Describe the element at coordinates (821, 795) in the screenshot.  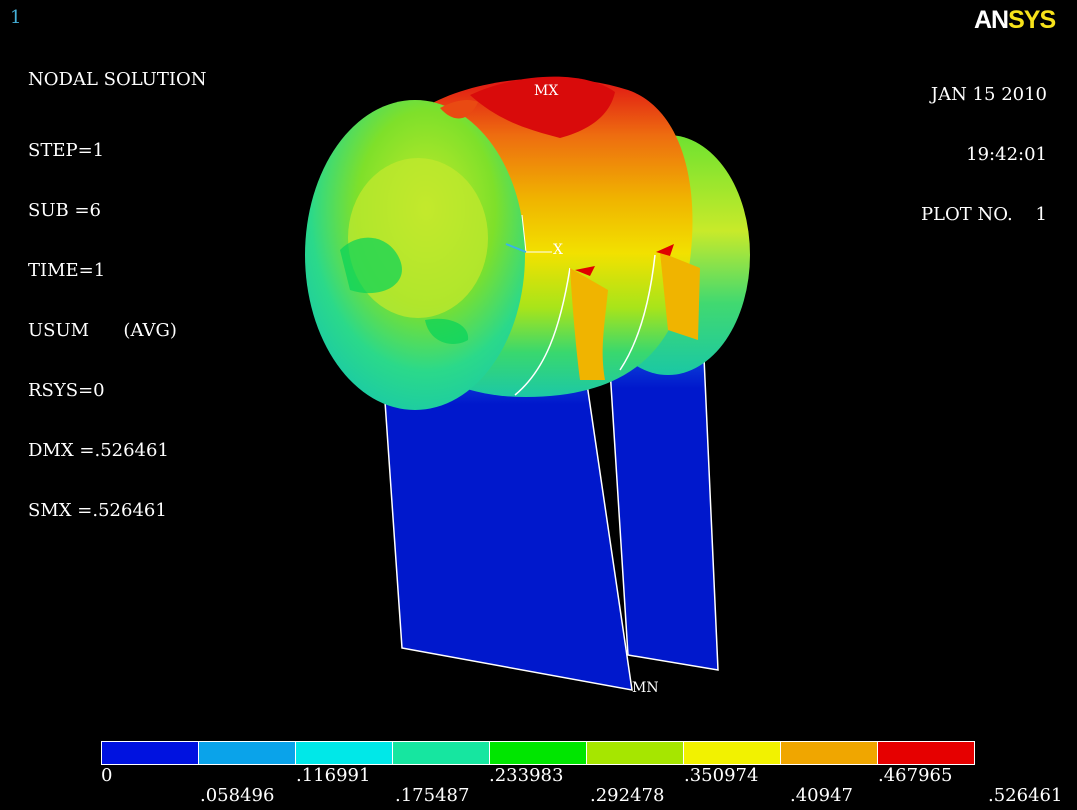
I see `legend-label: .40947` at that location.